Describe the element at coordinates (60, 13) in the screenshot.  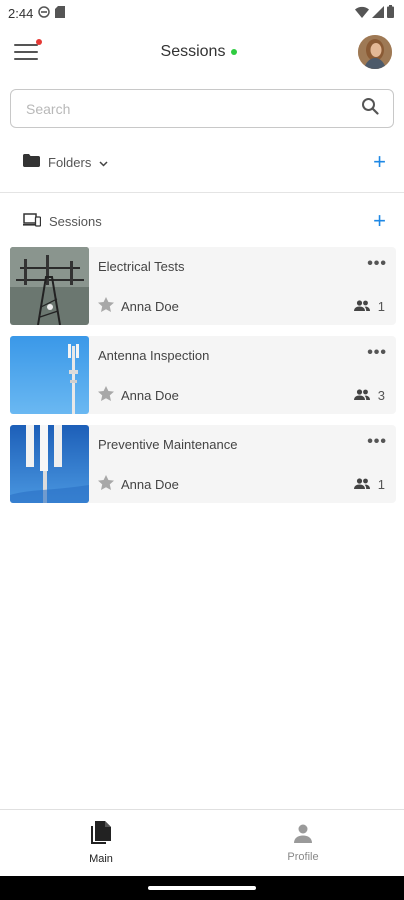
I see `sd-card-icon` at that location.